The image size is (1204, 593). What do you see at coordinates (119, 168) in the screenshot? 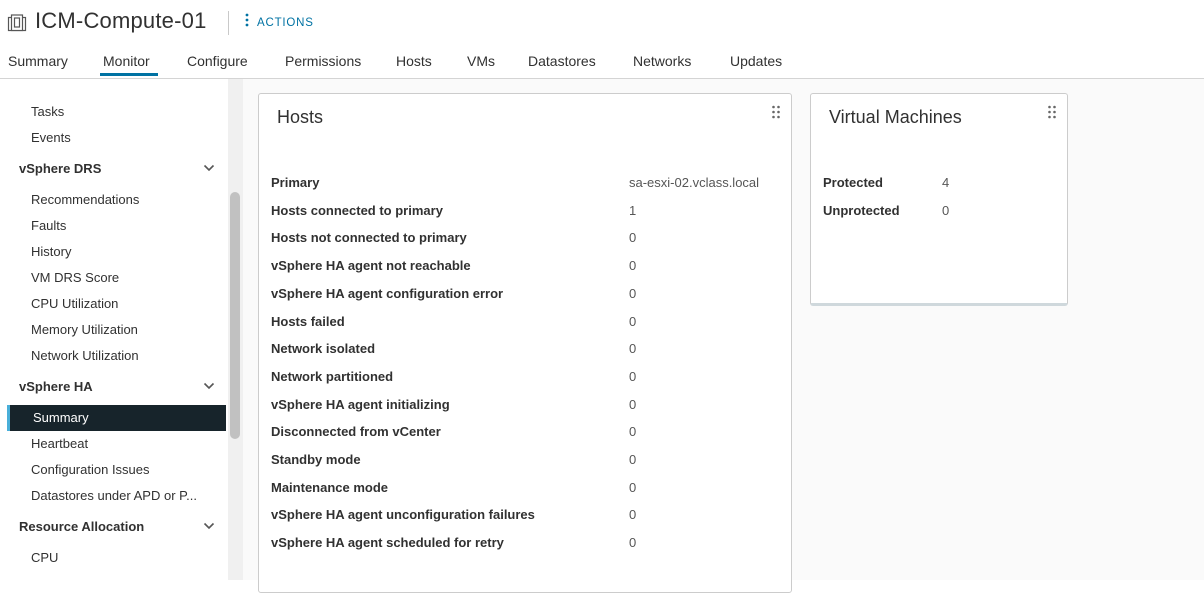
I see `sidebar-group-vsphere-drs: vSphere DRS` at bounding box center [119, 168].